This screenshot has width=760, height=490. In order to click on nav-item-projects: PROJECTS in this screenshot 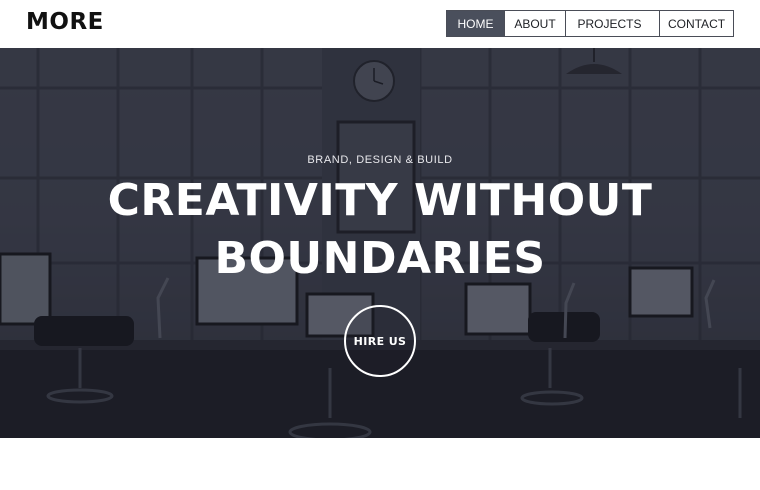, I will do `click(612, 23)`.